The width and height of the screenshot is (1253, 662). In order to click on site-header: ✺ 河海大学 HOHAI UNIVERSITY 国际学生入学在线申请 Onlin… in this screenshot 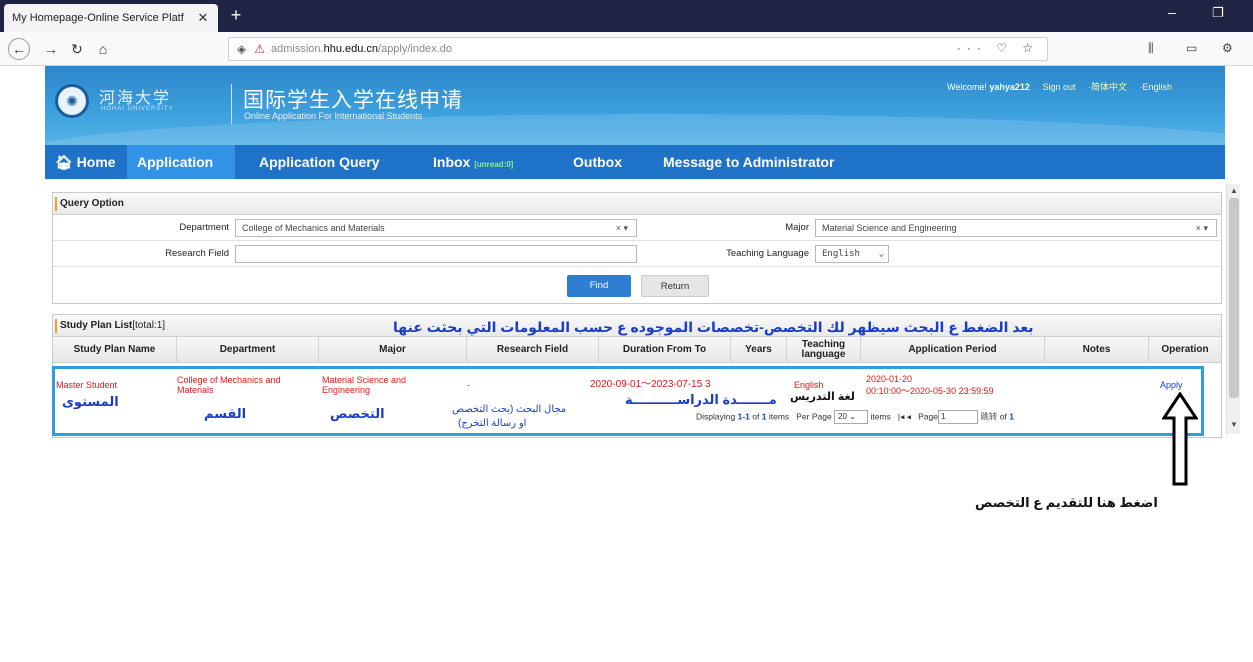, I will do `click(635, 106)`.